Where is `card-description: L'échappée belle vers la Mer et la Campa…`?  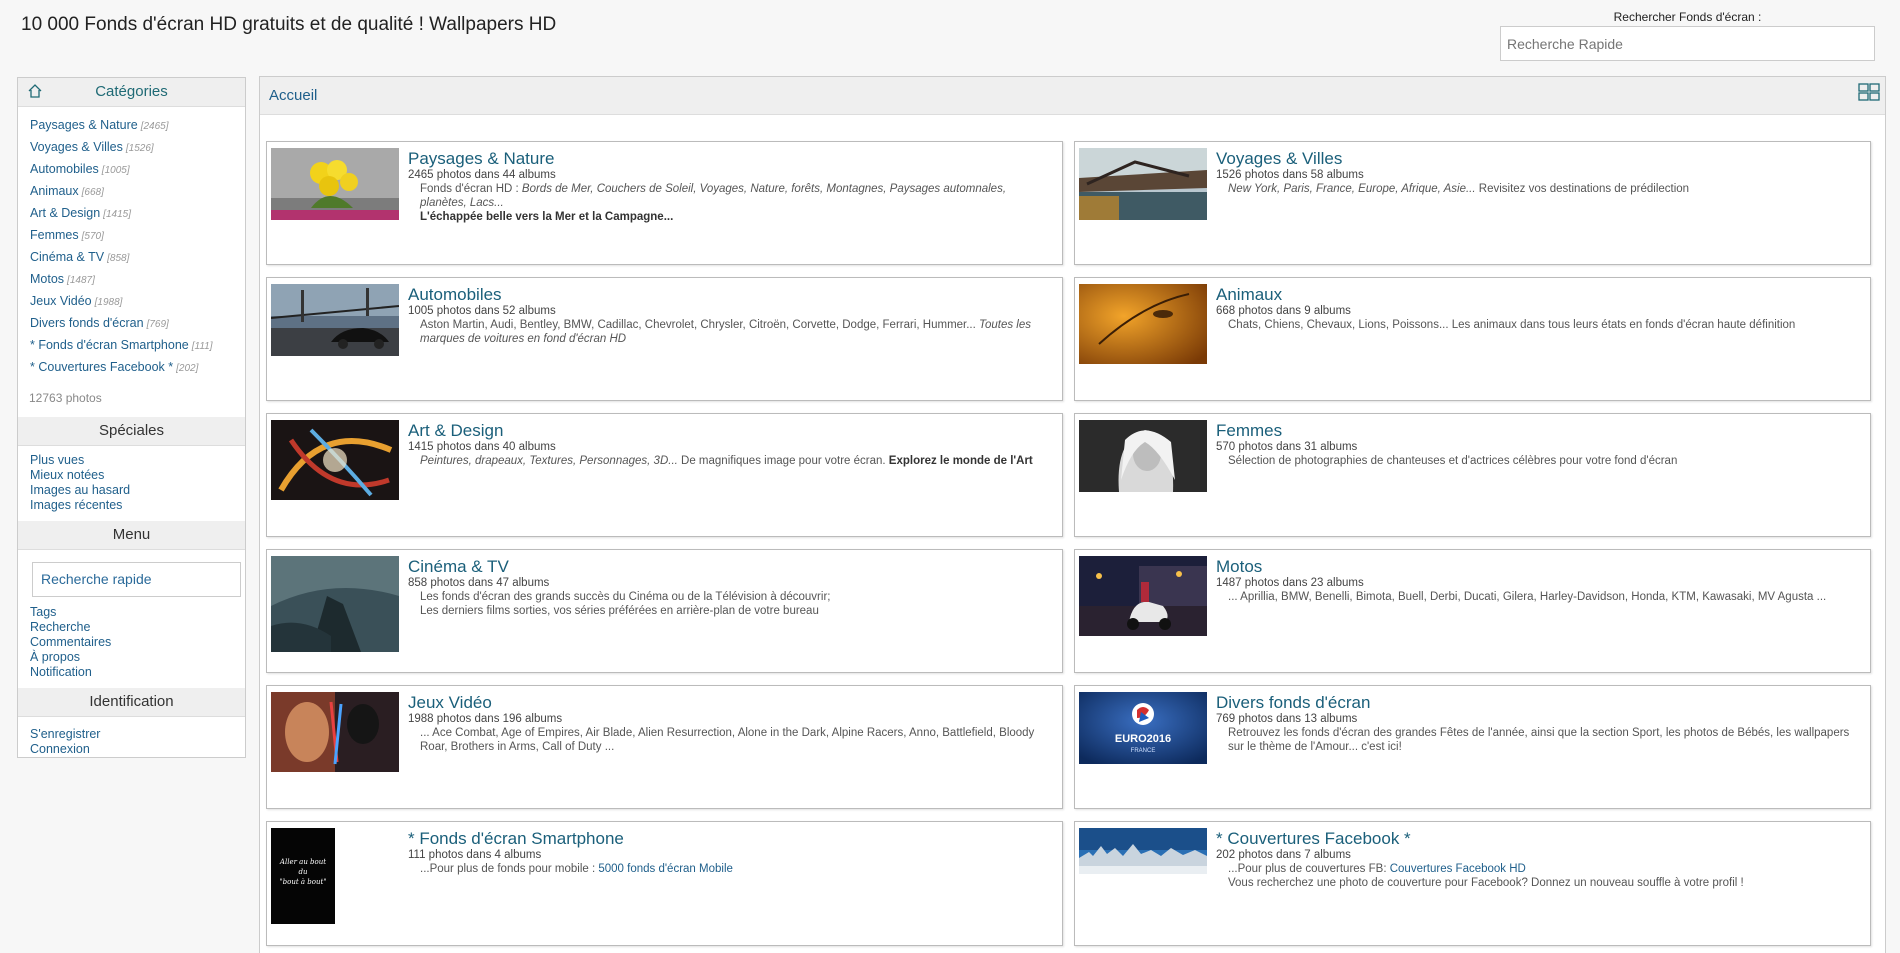
card-description: L'échappée belle vers la Mer et la Campa… is located at coordinates (547, 217).